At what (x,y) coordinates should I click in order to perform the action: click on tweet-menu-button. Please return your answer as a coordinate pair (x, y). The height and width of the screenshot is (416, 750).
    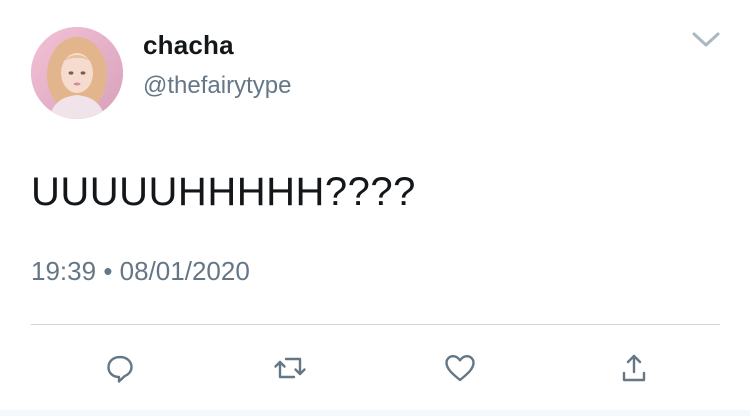
    Looking at the image, I should click on (706, 38).